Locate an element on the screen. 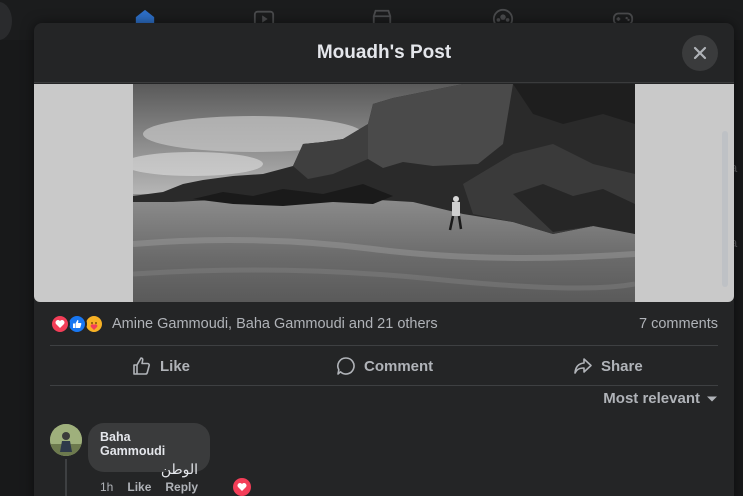 The width and height of the screenshot is (743, 496). thread-line is located at coordinates (66, 477).